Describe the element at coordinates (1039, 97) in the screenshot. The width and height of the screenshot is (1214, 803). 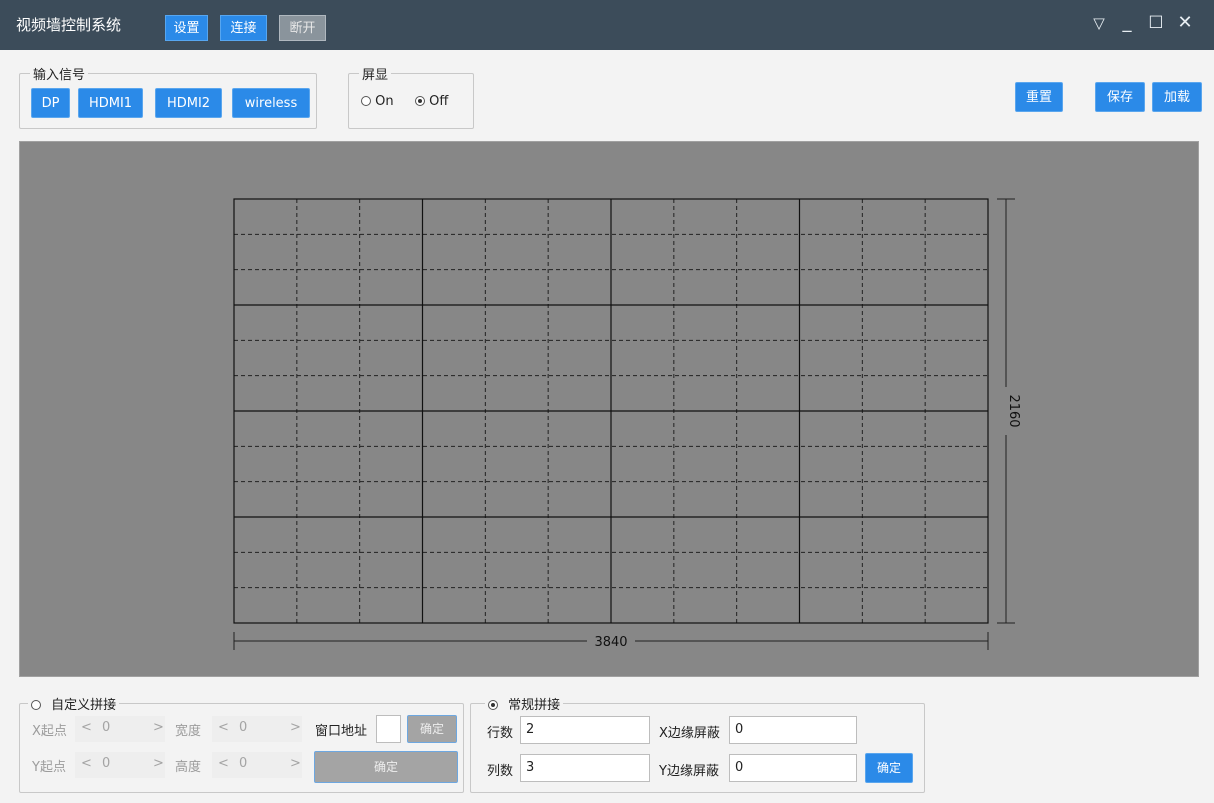
I see `reset-button: 重置` at that location.